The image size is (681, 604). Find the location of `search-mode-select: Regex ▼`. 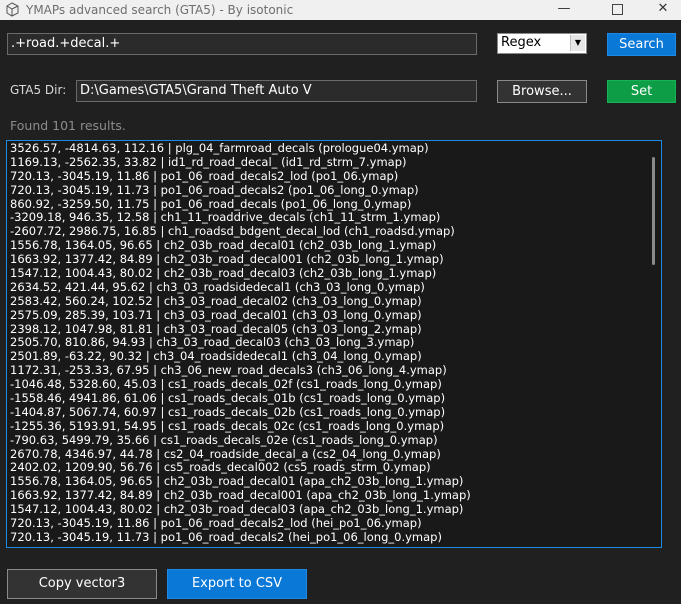

search-mode-select: Regex ▼ is located at coordinates (542, 43).